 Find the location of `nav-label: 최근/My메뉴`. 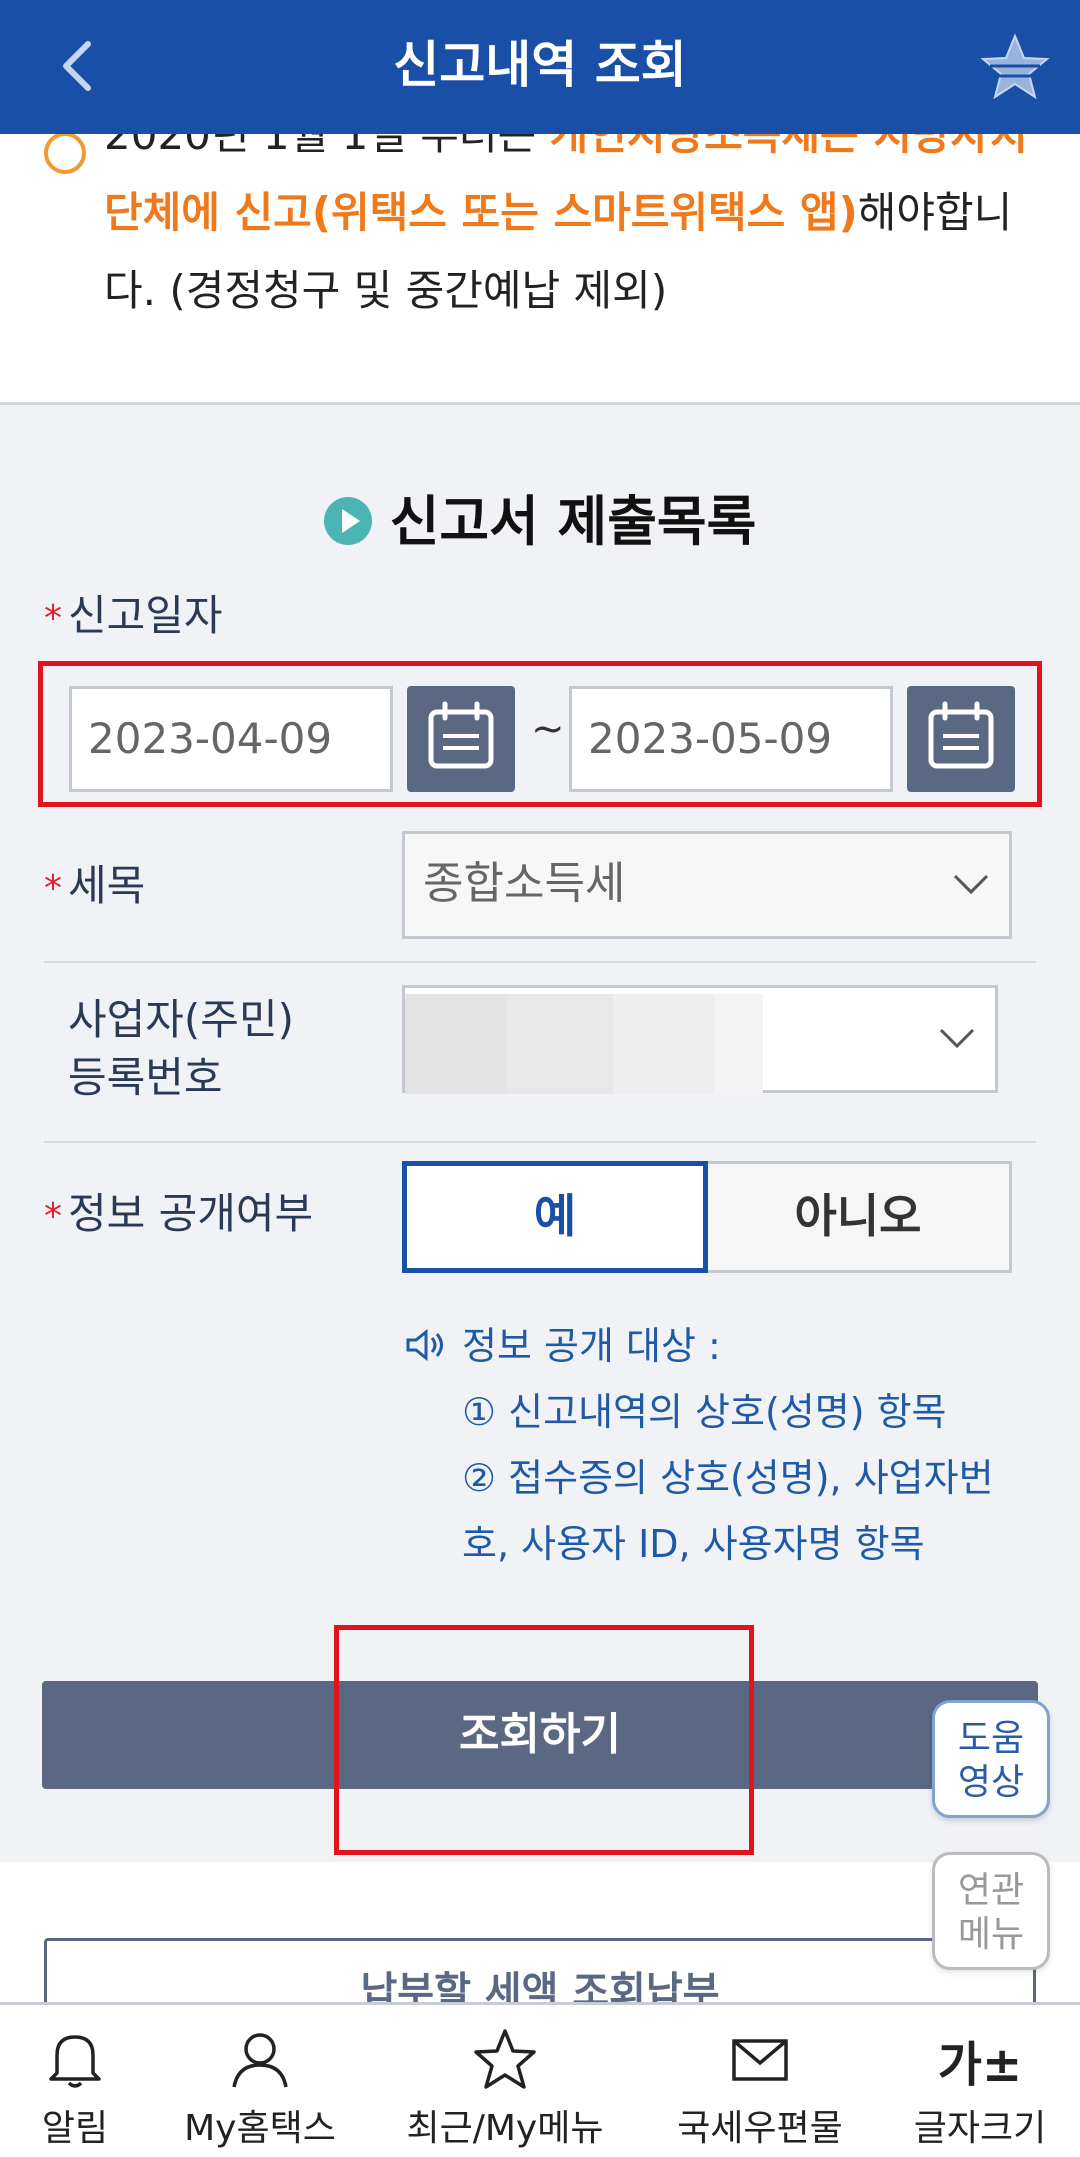

nav-label: 최근/My메뉴 is located at coordinates (505, 2128).